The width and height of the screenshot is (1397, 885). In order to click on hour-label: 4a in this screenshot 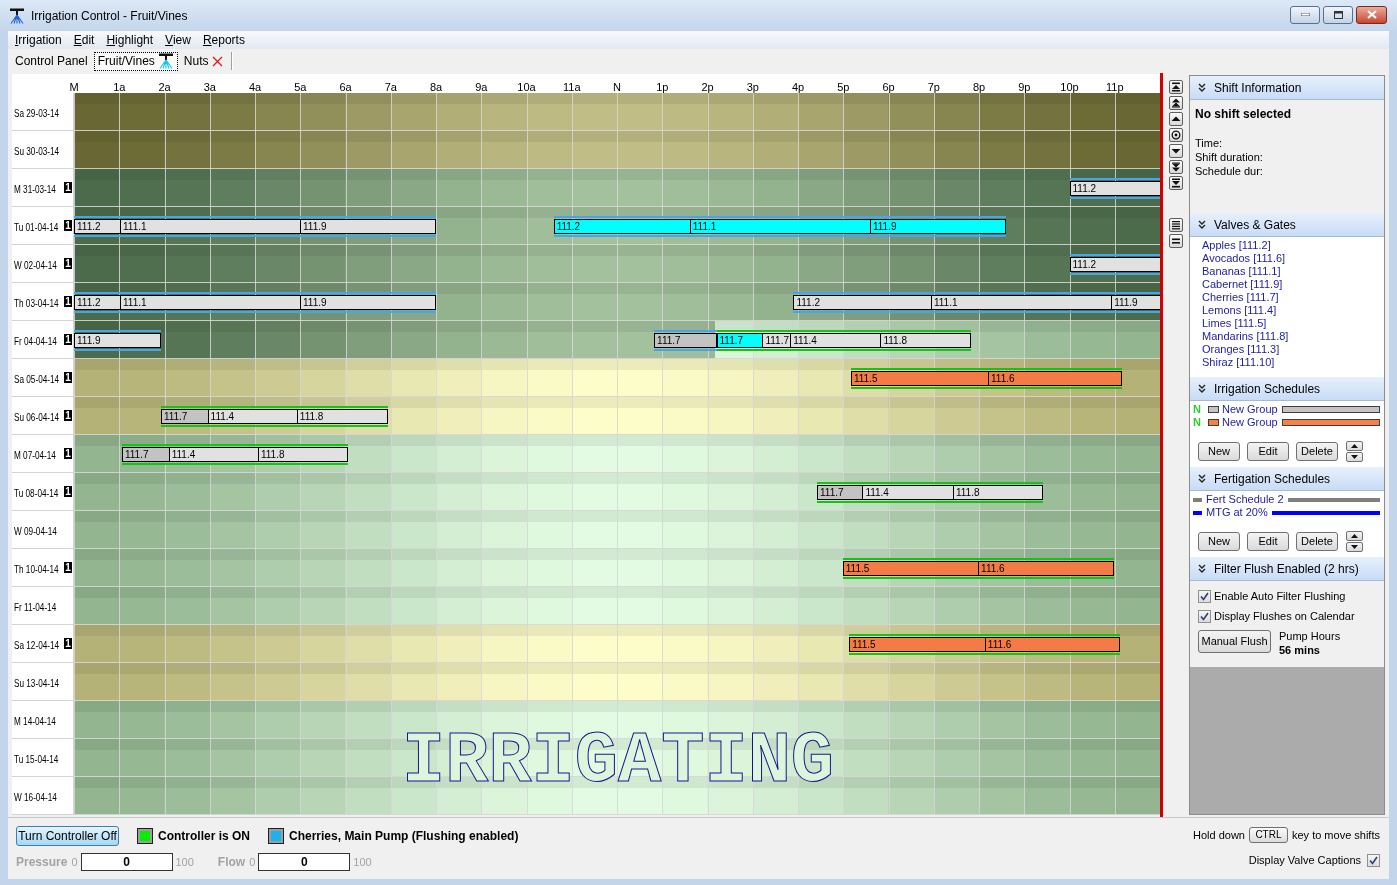, I will do `click(255, 87)`.